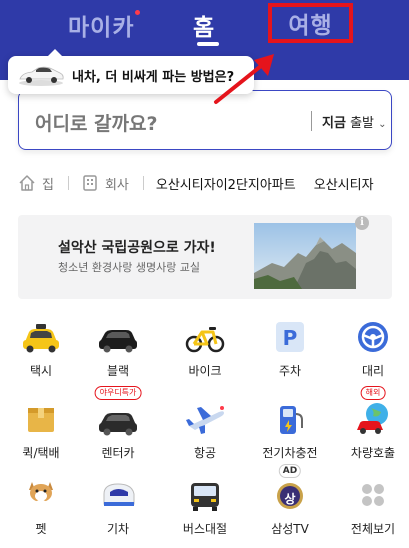 Image resolution: width=409 pixels, height=548 pixels. I want to click on quick-destinations: 집 회사 오산시티자이2단지아파트 오산시티자, so click(213, 183).